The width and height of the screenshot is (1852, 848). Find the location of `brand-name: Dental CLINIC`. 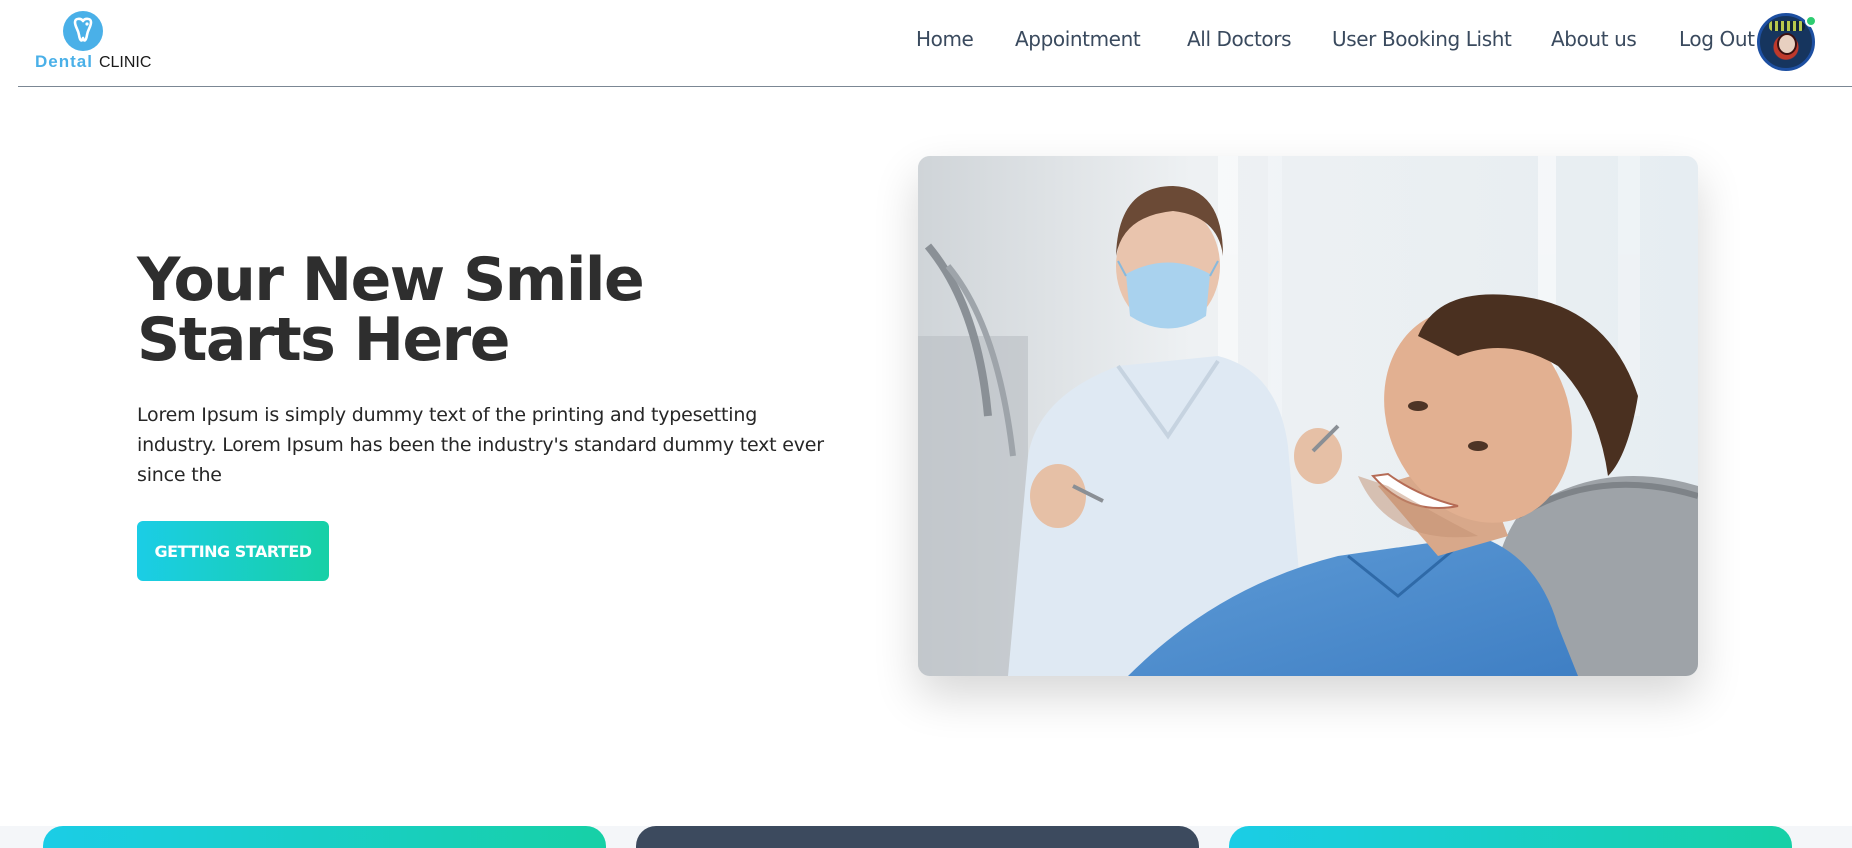

brand-name: Dental CLINIC is located at coordinates (93, 62).